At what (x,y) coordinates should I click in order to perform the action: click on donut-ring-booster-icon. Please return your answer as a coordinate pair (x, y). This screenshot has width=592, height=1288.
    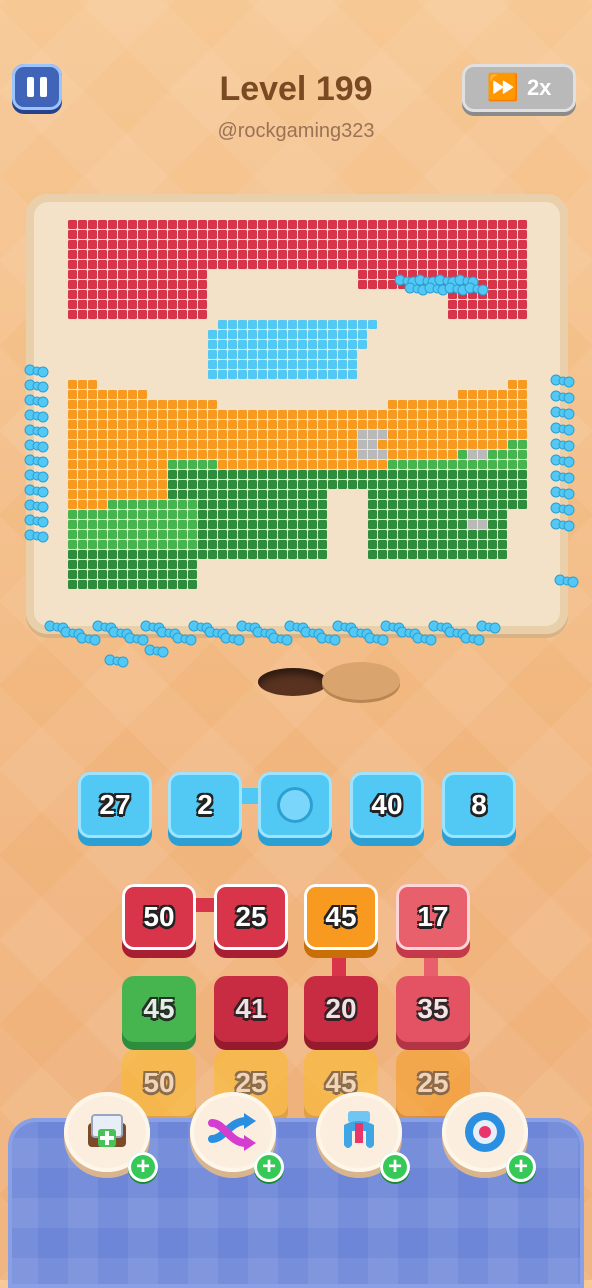
    Looking at the image, I should click on (485, 1132).